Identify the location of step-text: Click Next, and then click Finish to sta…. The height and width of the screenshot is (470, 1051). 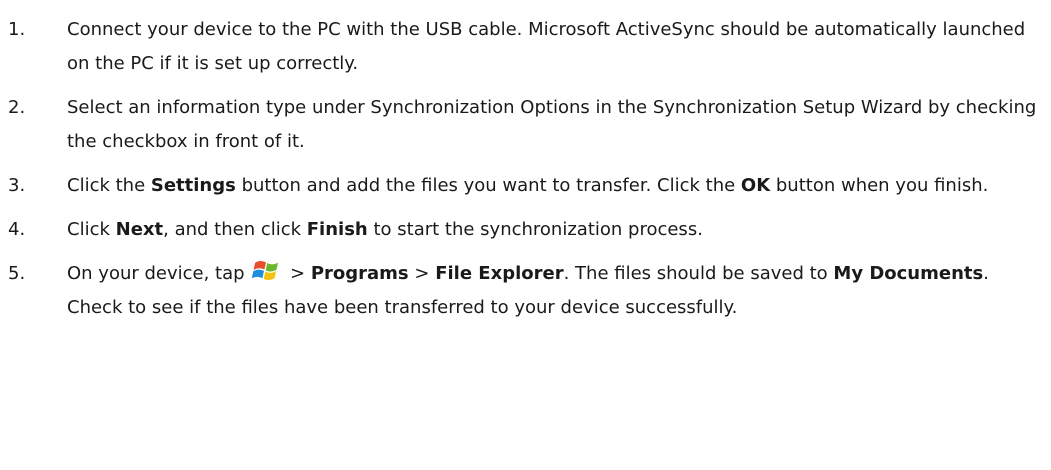
(559, 230).